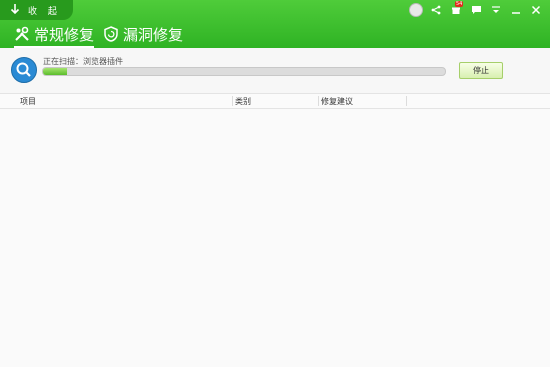 This screenshot has height=367, width=550. I want to click on notification-badge: 54, so click(459, 4).